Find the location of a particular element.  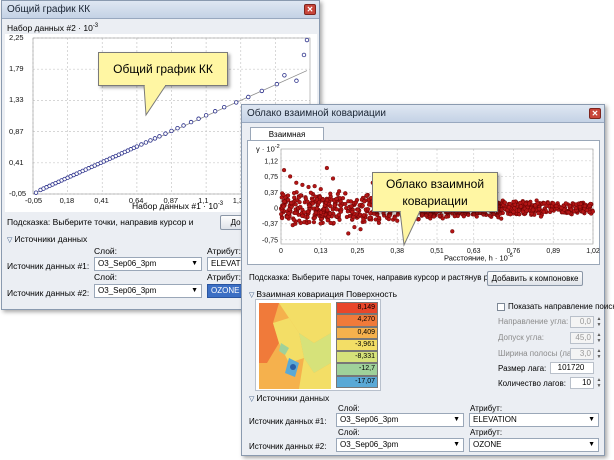

cov-y-tick: 1,12 is located at coordinates (271, 161).